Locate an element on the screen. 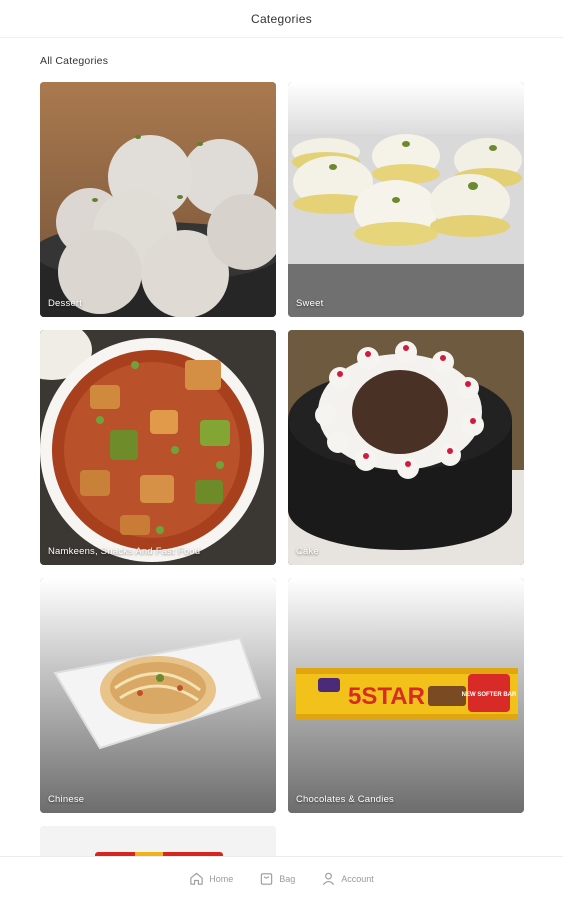 This screenshot has height=900, width=563. bottom-nav: Home Bag Account is located at coordinates (281, 878).